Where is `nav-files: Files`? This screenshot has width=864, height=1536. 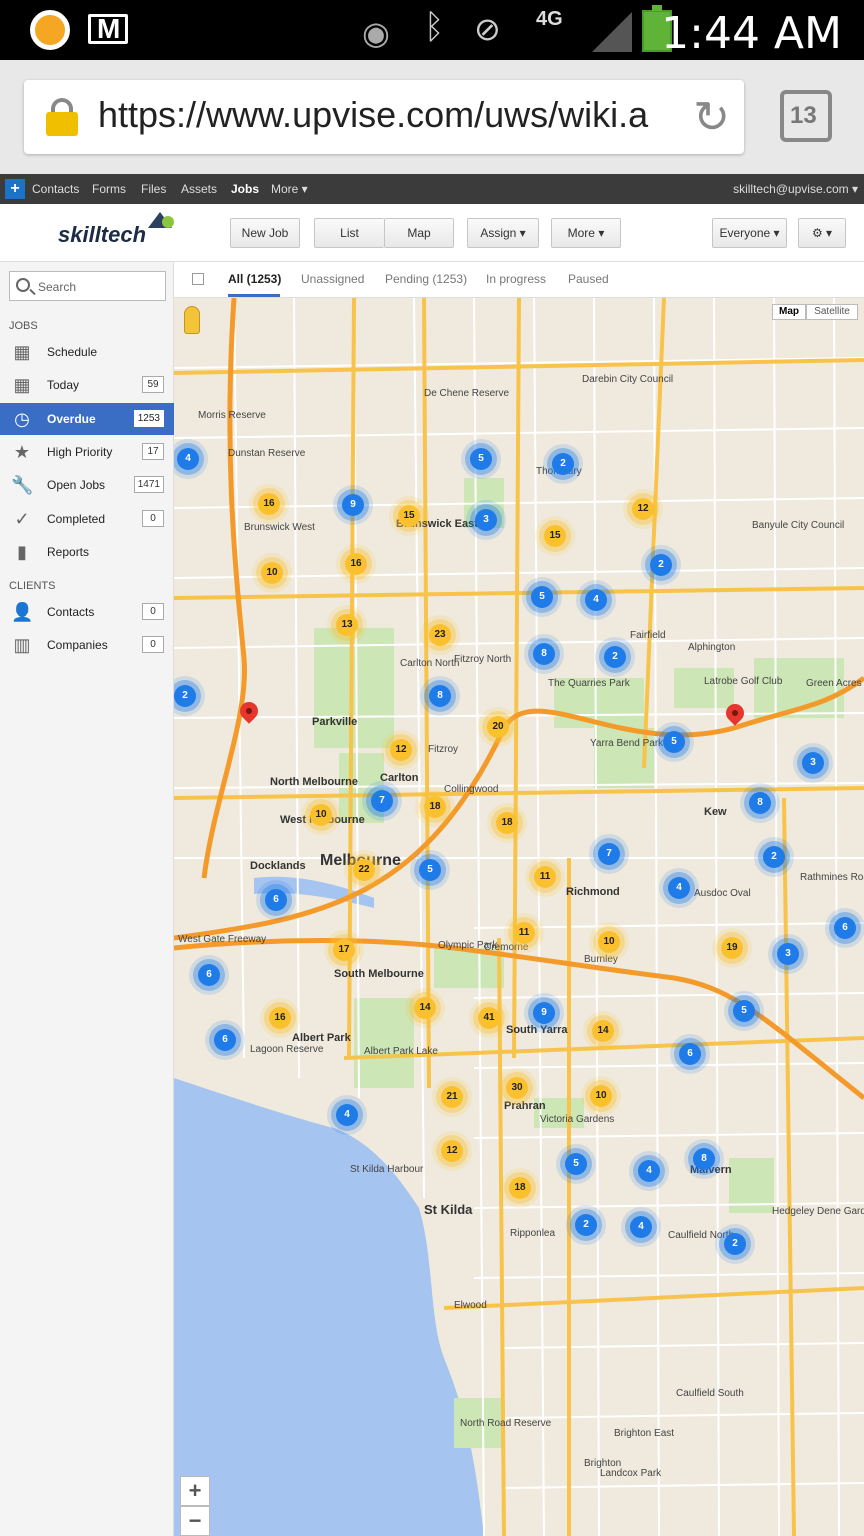
nav-files: Files is located at coordinates (153, 189).